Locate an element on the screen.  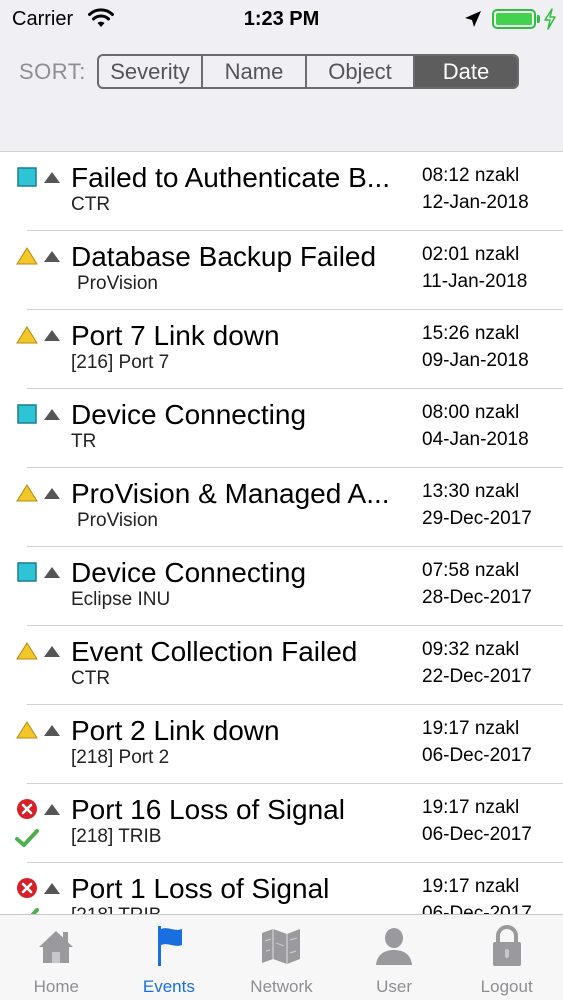
event-time: 02:01 nzakl is located at coordinates (471, 254).